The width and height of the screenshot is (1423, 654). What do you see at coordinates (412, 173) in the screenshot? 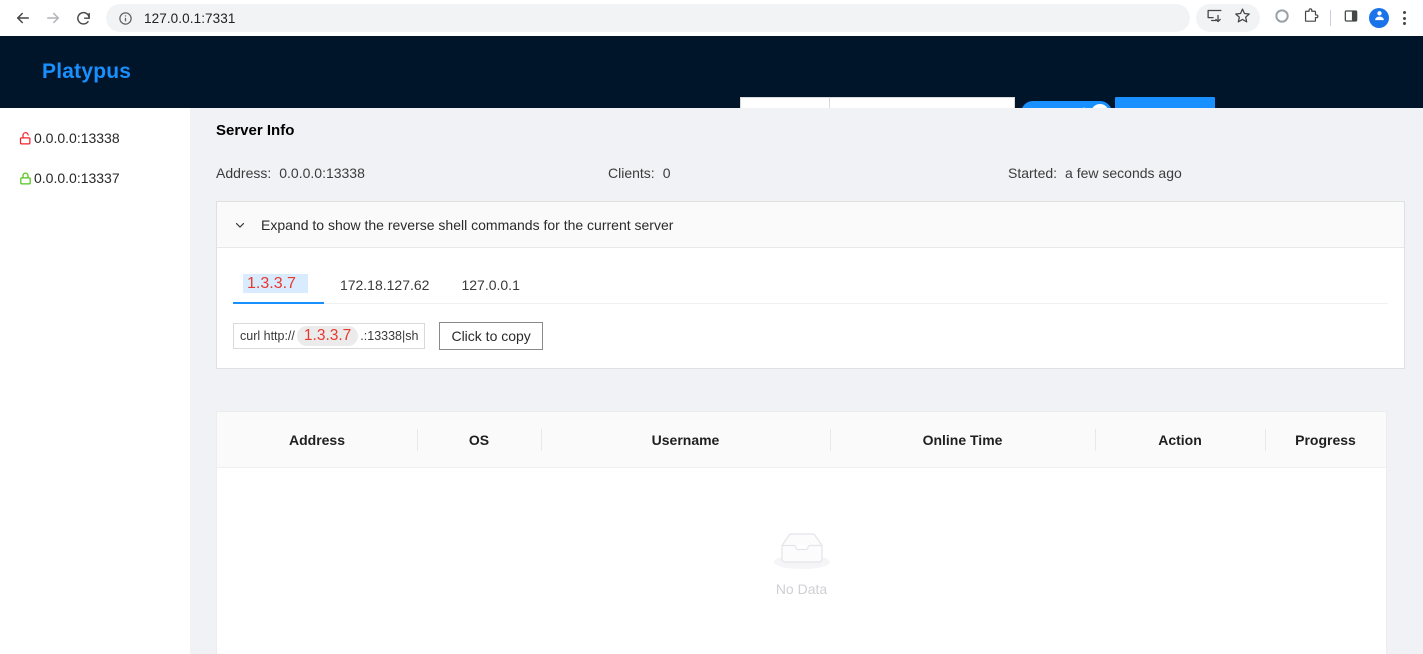
I see `server-address: Address: 0.0.0.0:13338` at bounding box center [412, 173].